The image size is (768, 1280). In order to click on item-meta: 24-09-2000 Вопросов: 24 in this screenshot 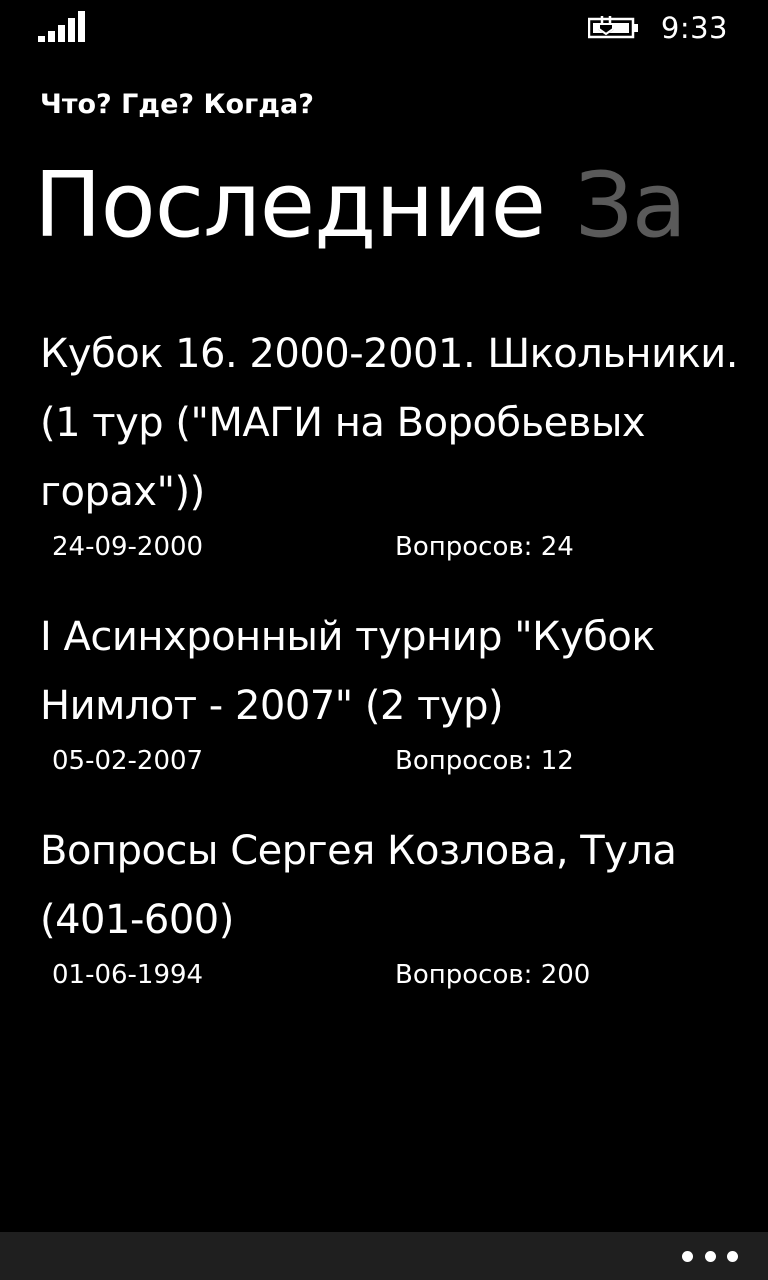, I will do `click(390, 547)`.